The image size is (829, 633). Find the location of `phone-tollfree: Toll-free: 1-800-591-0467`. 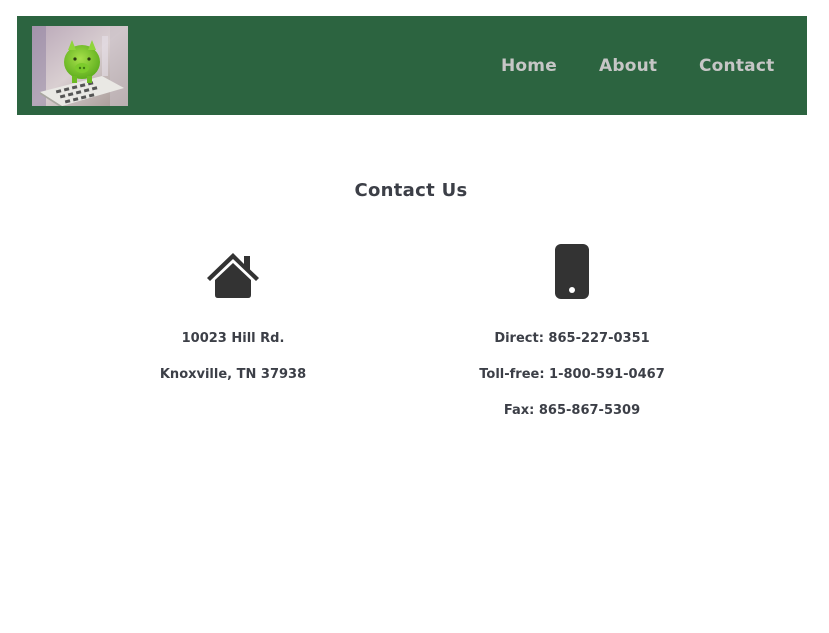

phone-tollfree: Toll-free: 1-800-591-0467 is located at coordinates (572, 374).